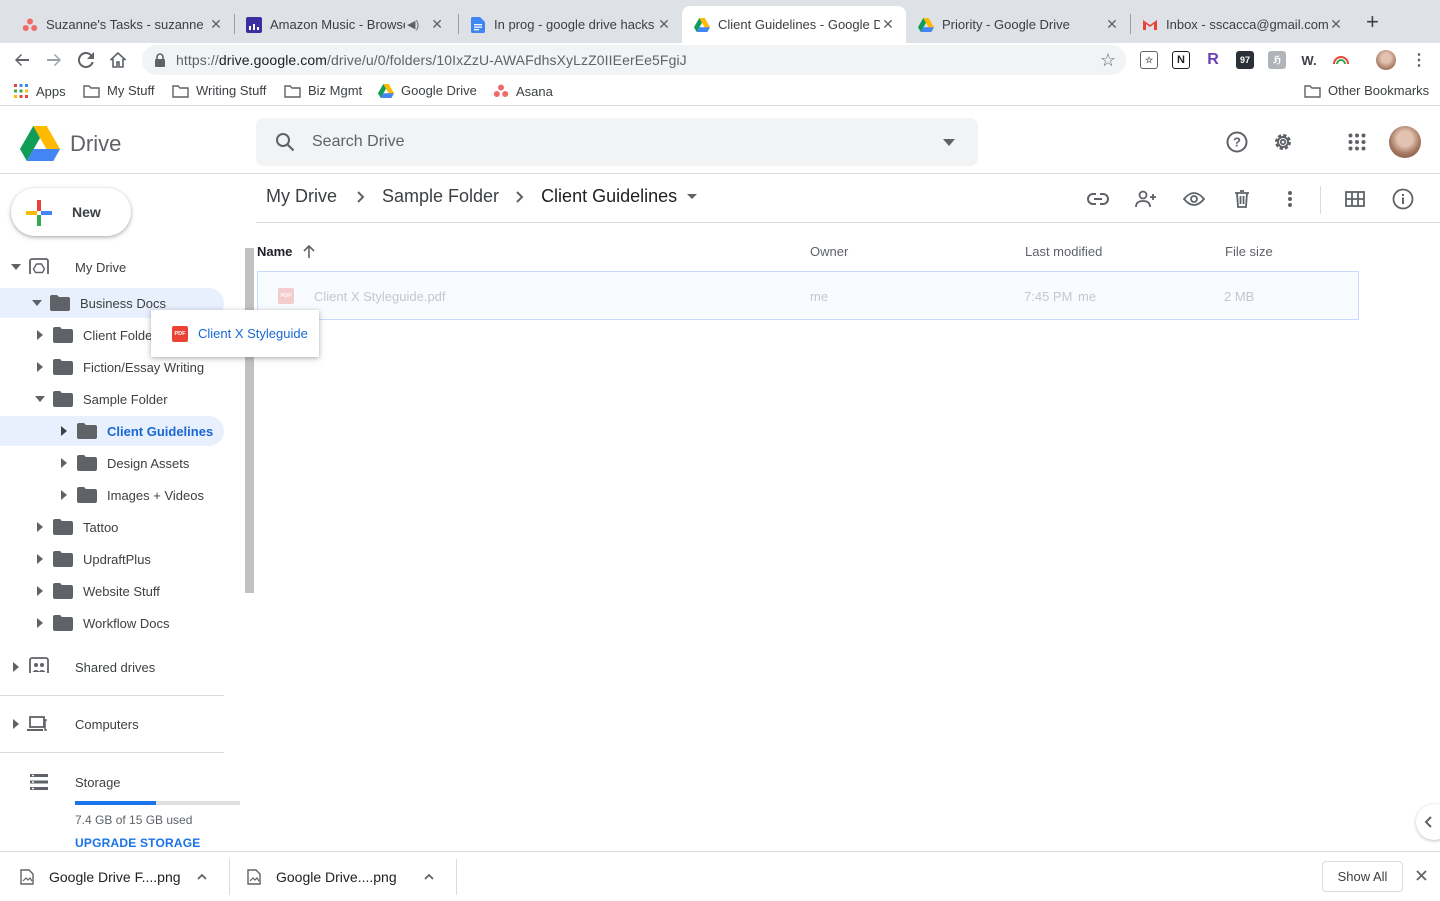 The width and height of the screenshot is (1440, 901). What do you see at coordinates (1242, 24) in the screenshot?
I see `browser-tab: Inbox - sscacca@gmail.com ✕` at bounding box center [1242, 24].